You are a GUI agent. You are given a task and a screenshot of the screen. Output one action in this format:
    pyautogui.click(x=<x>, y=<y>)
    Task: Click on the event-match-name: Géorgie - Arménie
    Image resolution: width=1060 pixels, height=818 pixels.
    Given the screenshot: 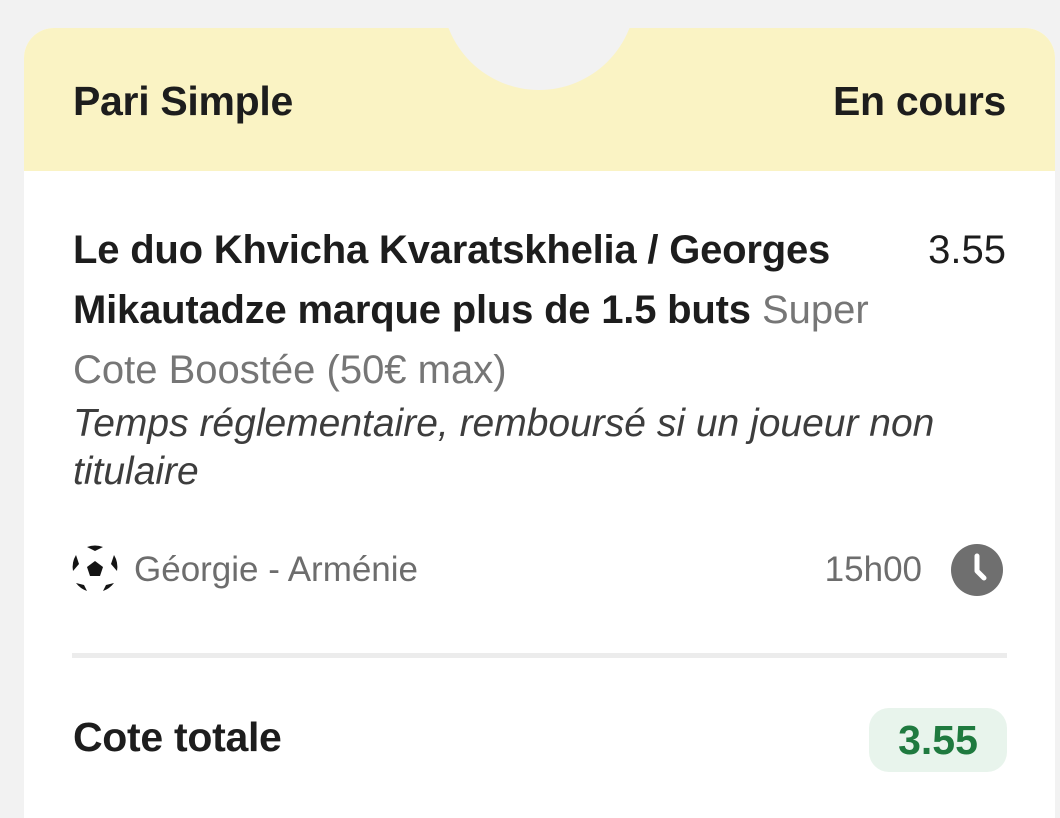 What is the action you would take?
    pyautogui.click(x=276, y=569)
    